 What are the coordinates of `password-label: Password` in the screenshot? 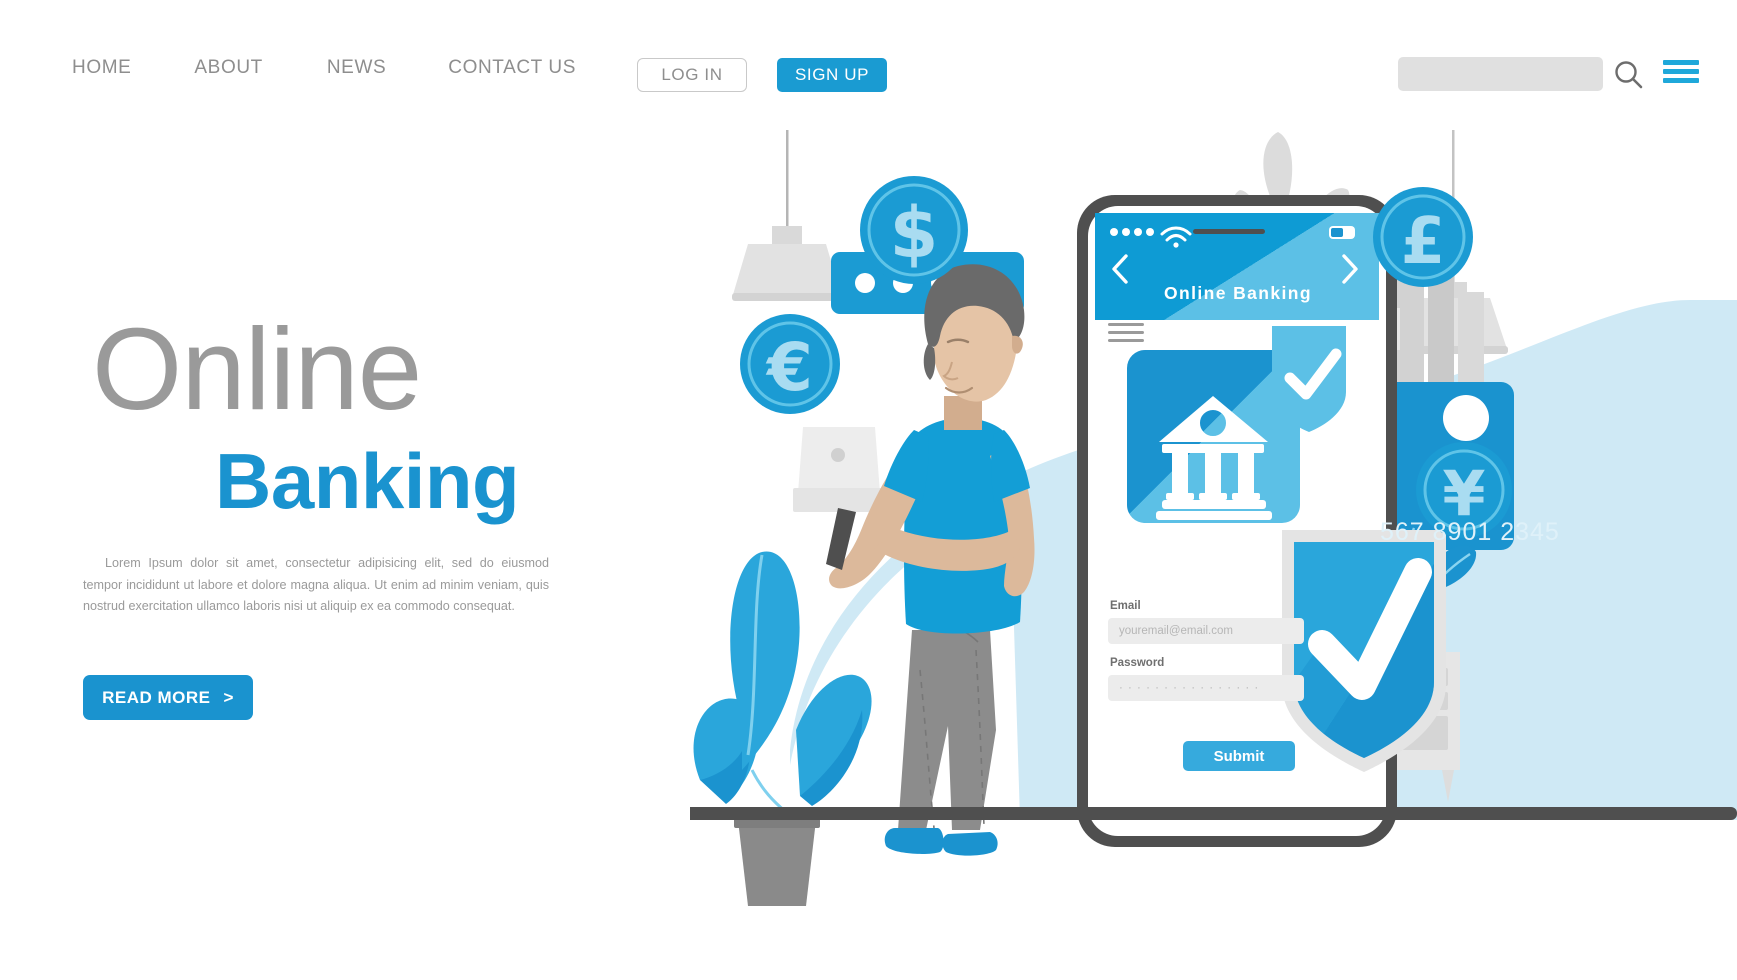 It's located at (1137, 663).